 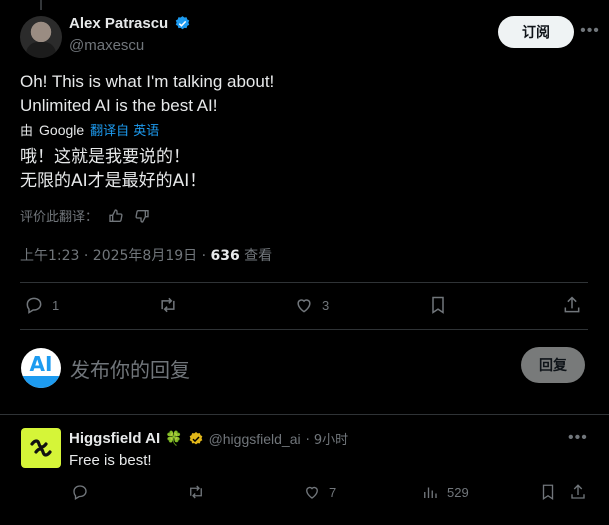 I want to click on reply-like-action: 7, so click(x=319, y=492).